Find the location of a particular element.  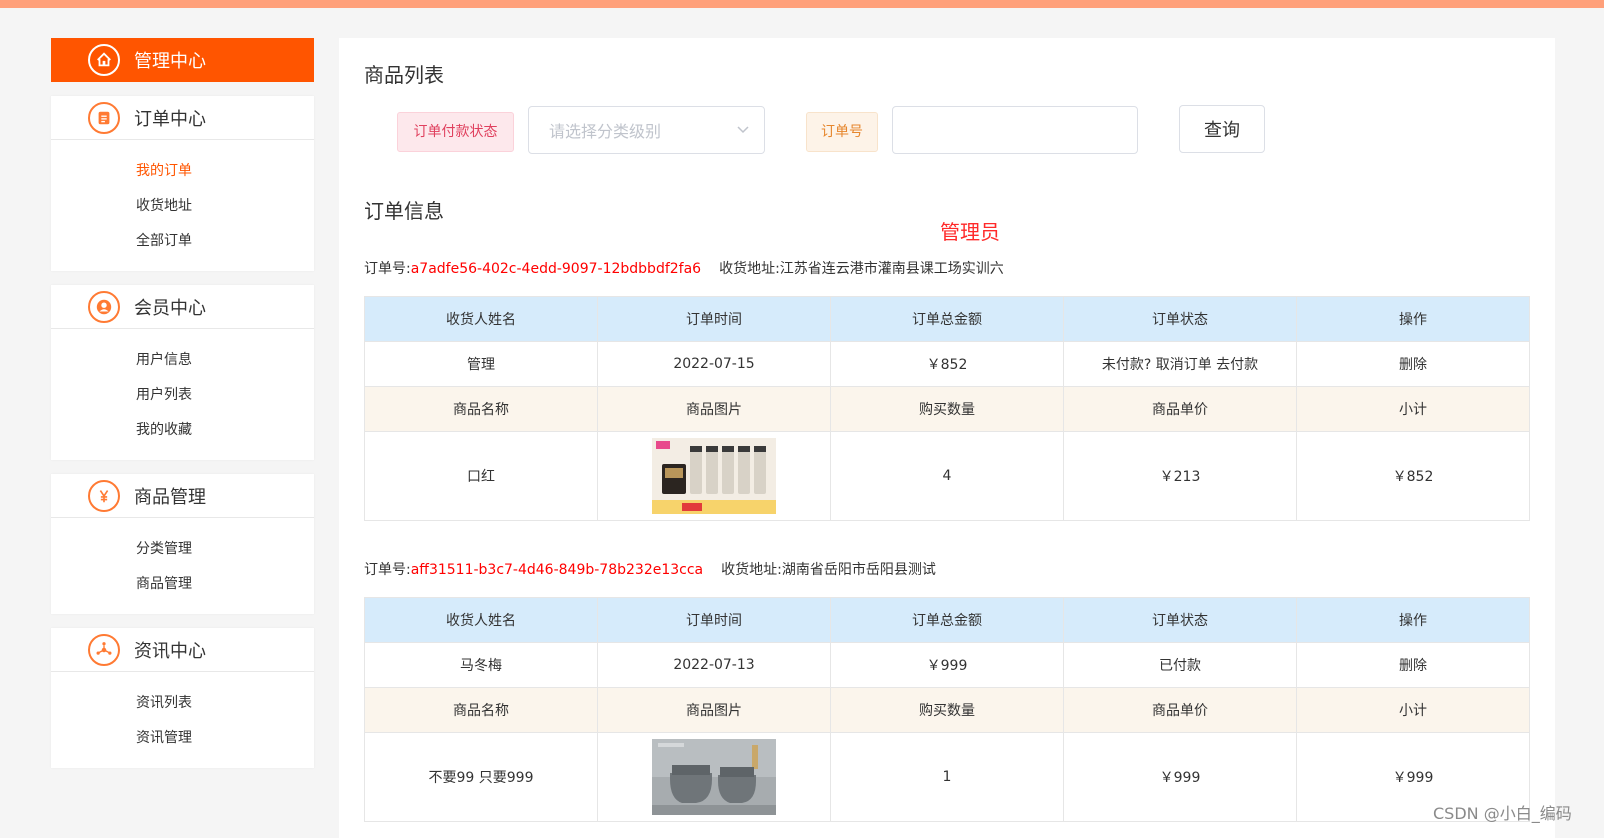

price-cell: ￥999 is located at coordinates (1180, 777).